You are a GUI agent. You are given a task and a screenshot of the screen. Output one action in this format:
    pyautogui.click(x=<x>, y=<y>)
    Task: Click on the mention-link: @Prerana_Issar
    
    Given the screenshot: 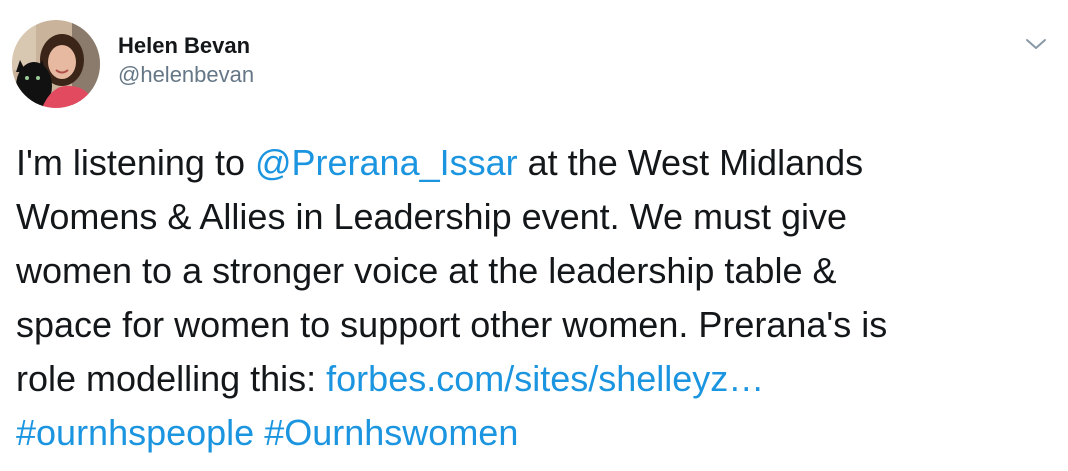 What is the action you would take?
    pyautogui.click(x=386, y=162)
    